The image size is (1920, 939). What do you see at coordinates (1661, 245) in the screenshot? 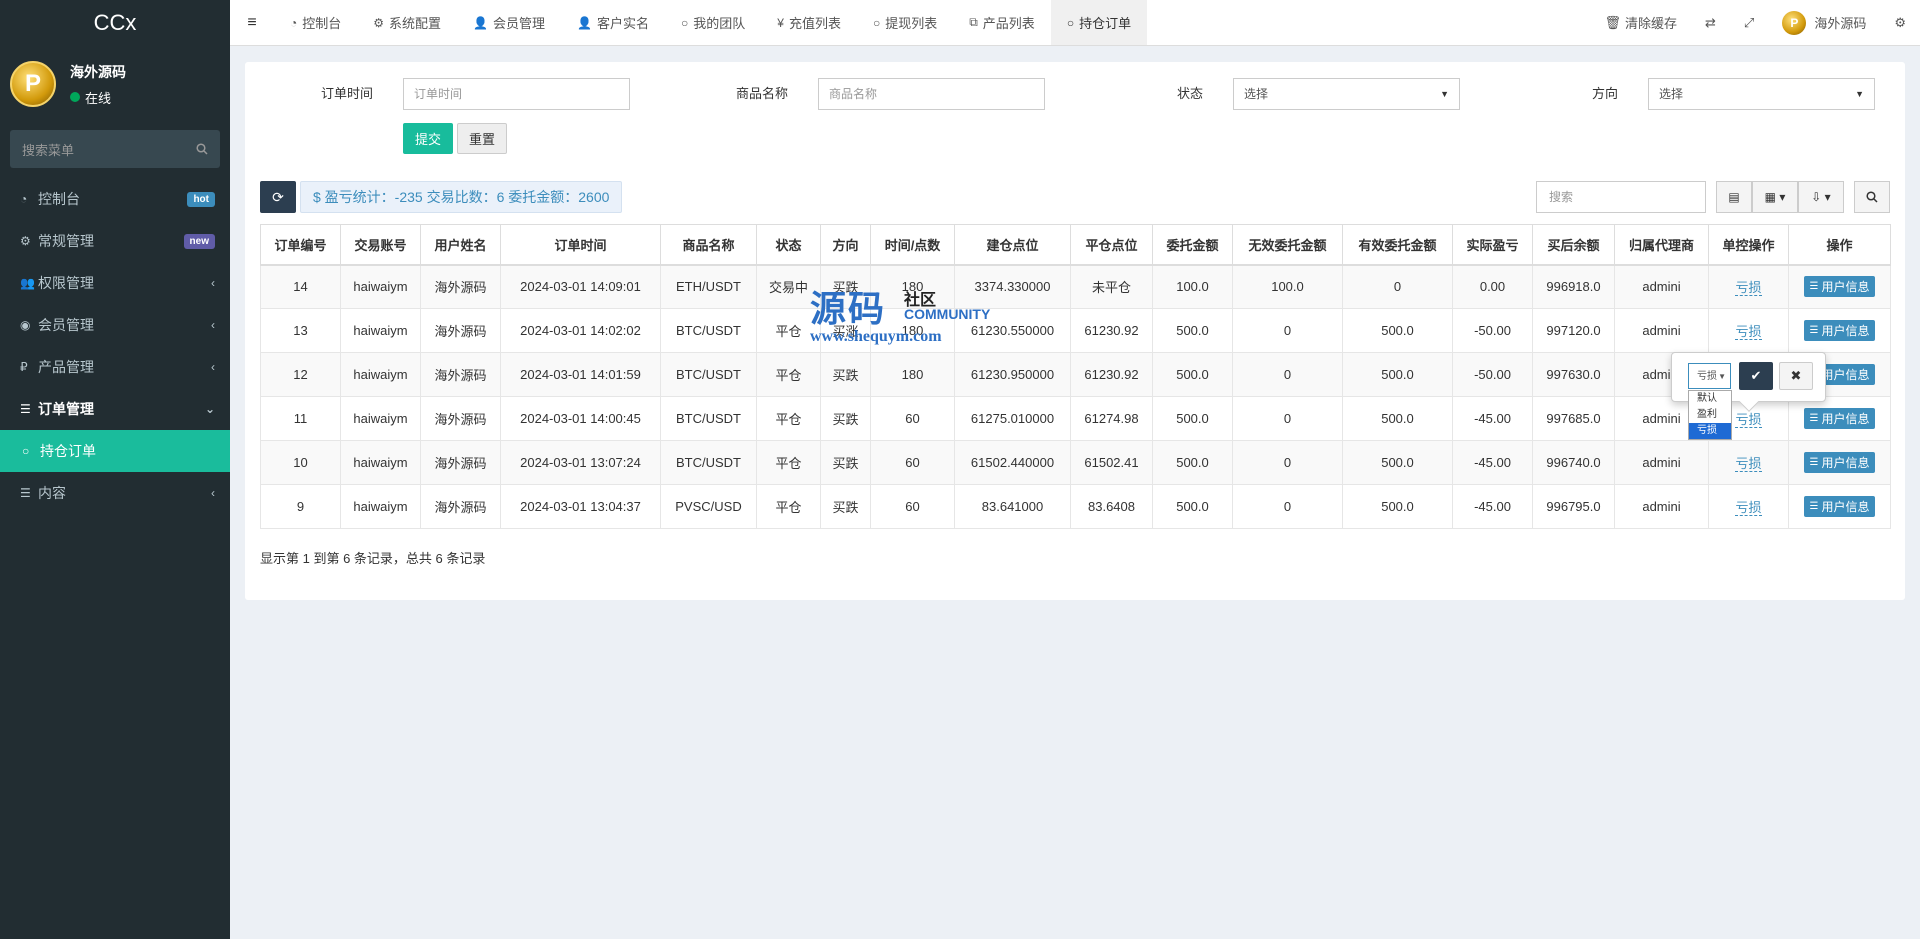
I see `col-agent: 归属代理商` at bounding box center [1661, 245].